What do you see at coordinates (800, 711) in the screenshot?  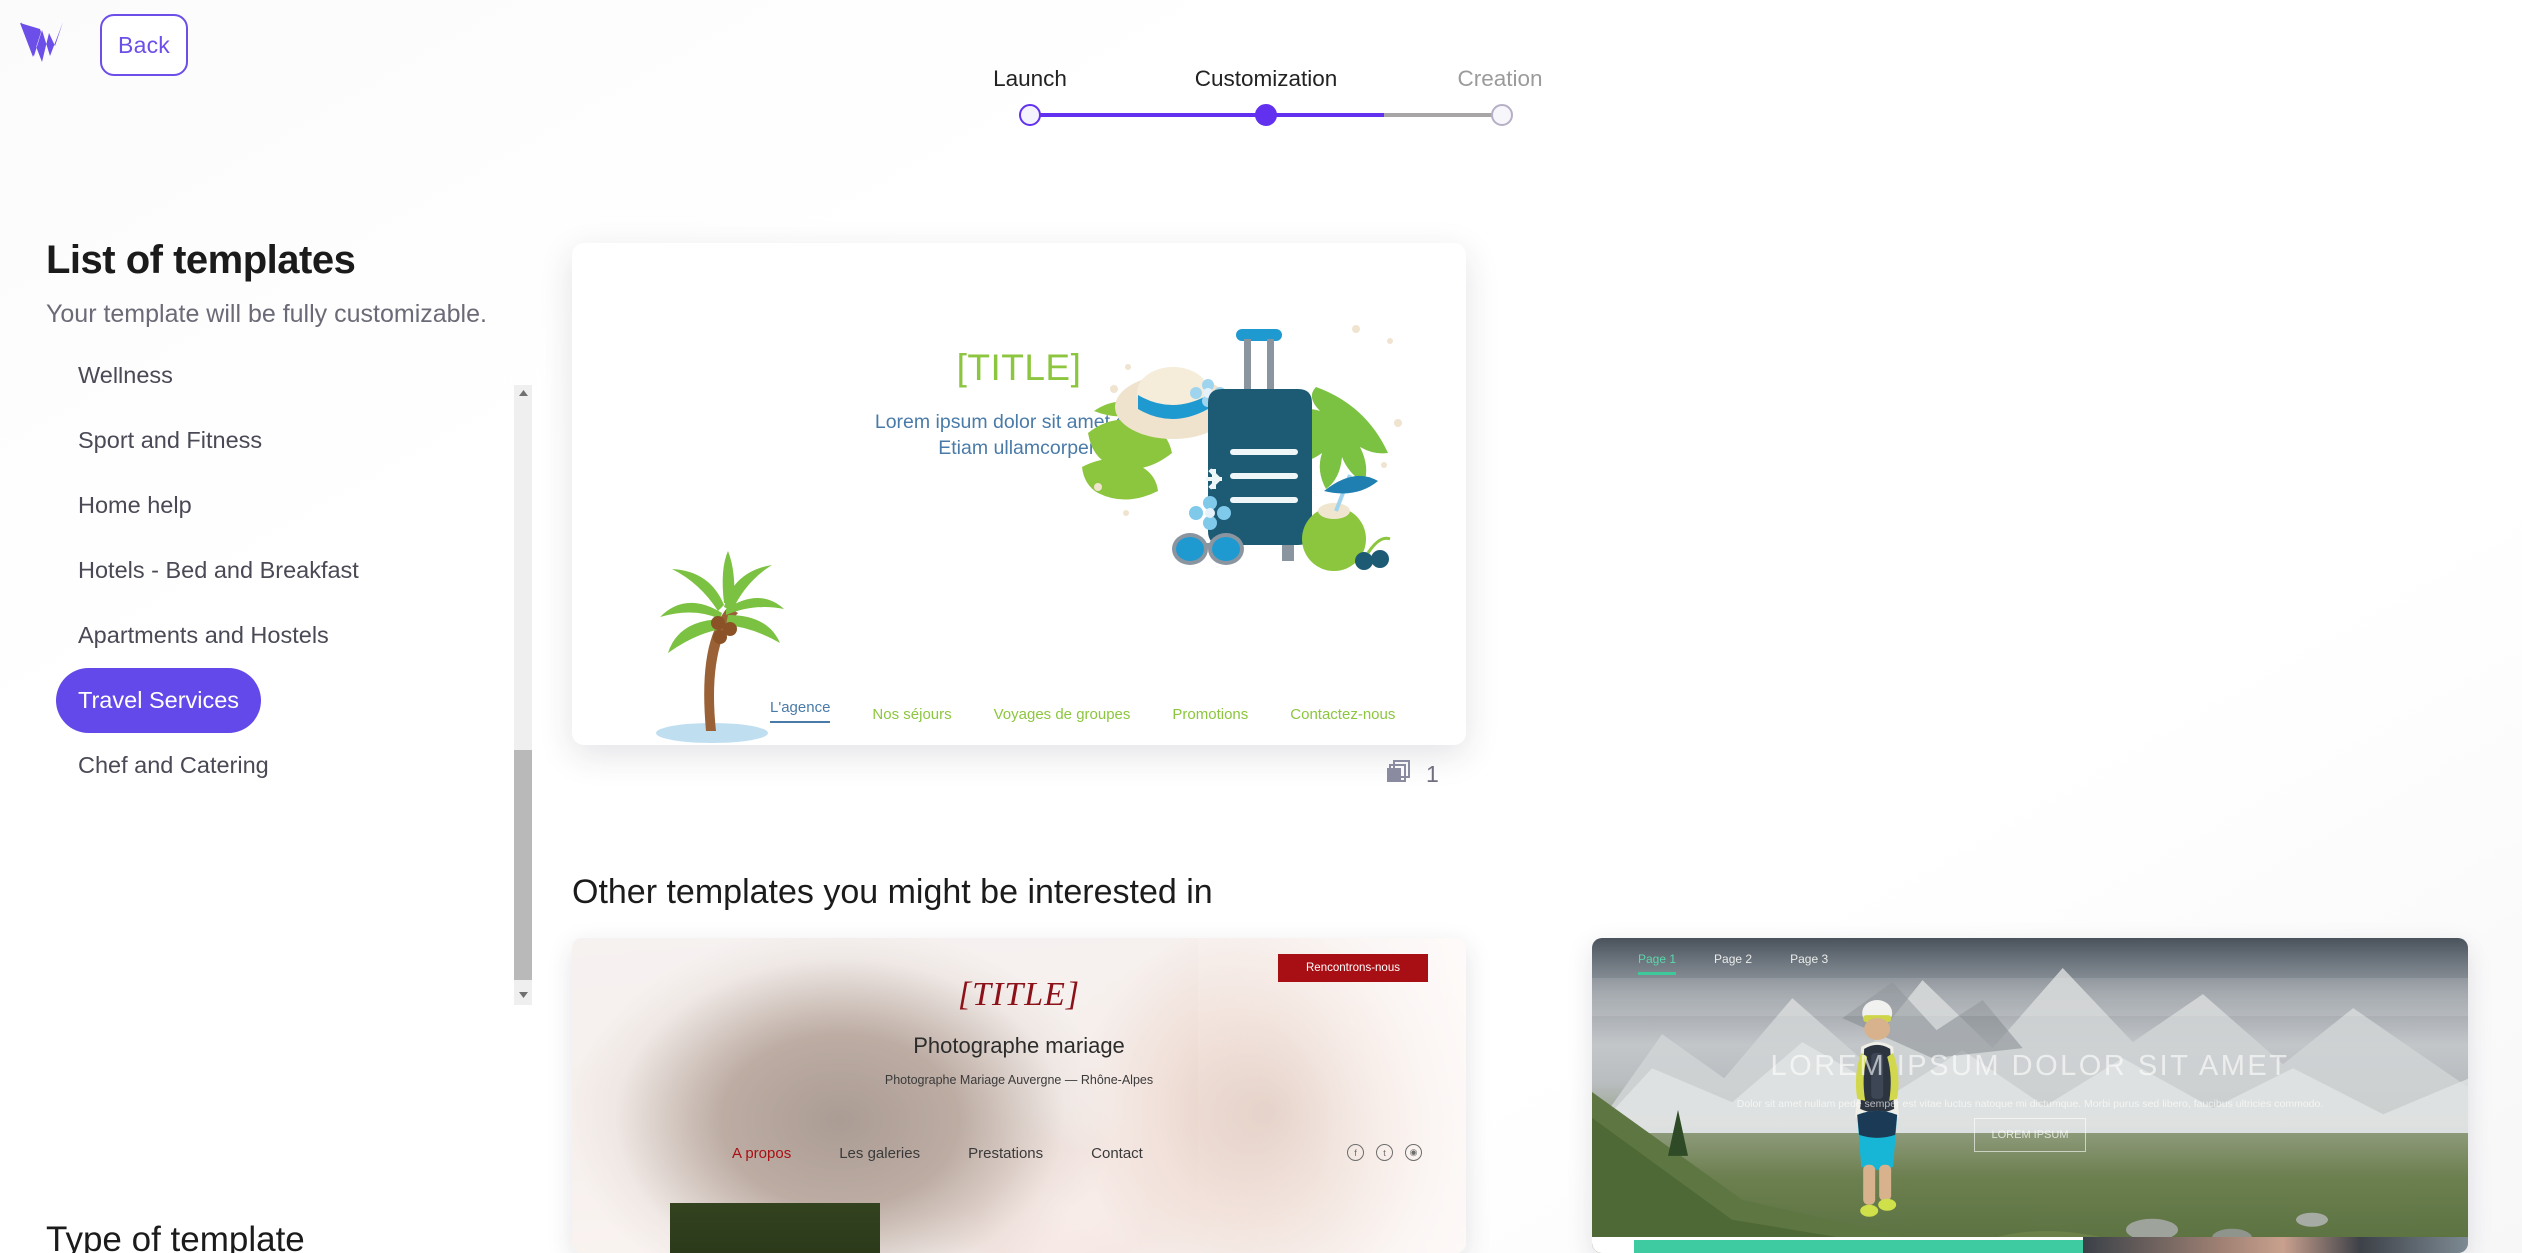 I see `template-nav-lagence: L'agence` at bounding box center [800, 711].